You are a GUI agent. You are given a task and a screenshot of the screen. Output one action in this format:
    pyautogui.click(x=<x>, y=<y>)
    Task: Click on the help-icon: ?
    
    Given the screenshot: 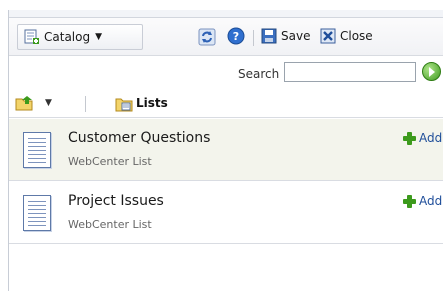 What is the action you would take?
    pyautogui.click(x=236, y=36)
    